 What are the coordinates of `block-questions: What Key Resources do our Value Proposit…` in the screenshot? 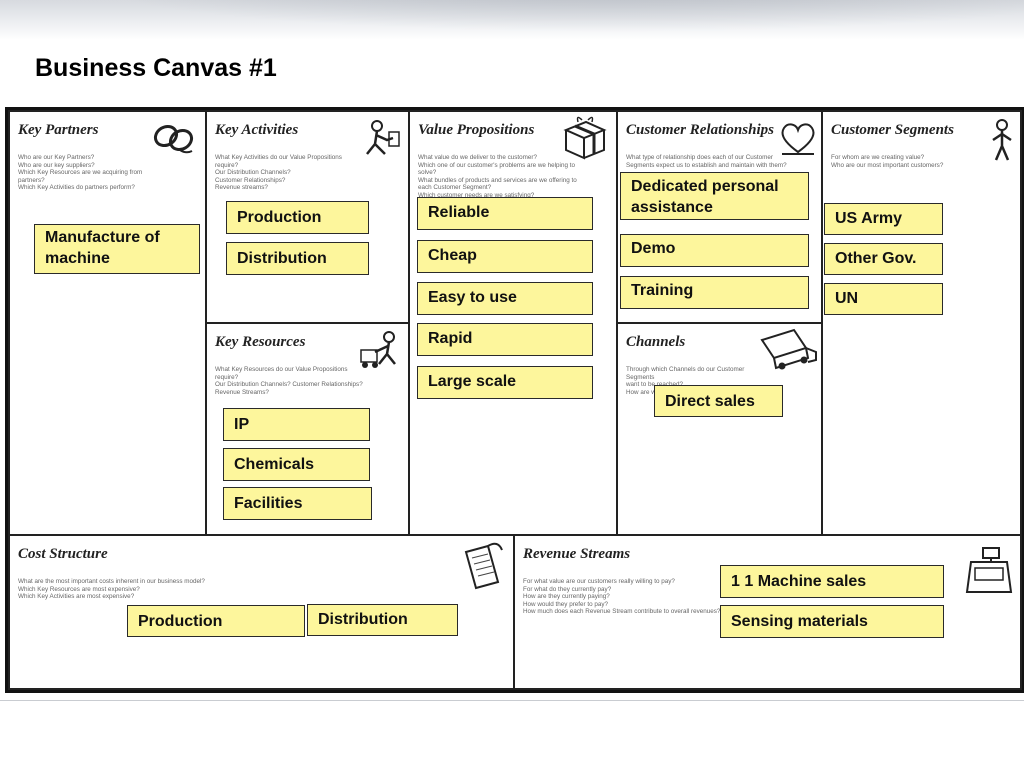 It's located at (289, 381).